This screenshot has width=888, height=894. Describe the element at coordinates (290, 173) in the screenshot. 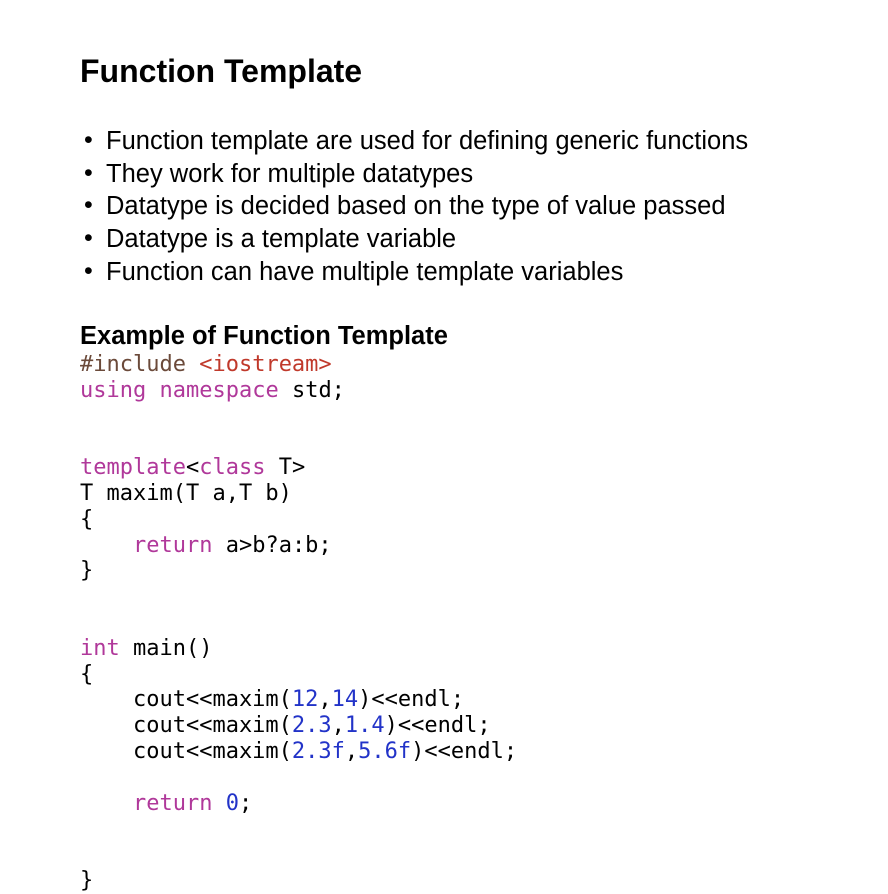

I see `bullet-text: They work for multiple datatypes` at that location.